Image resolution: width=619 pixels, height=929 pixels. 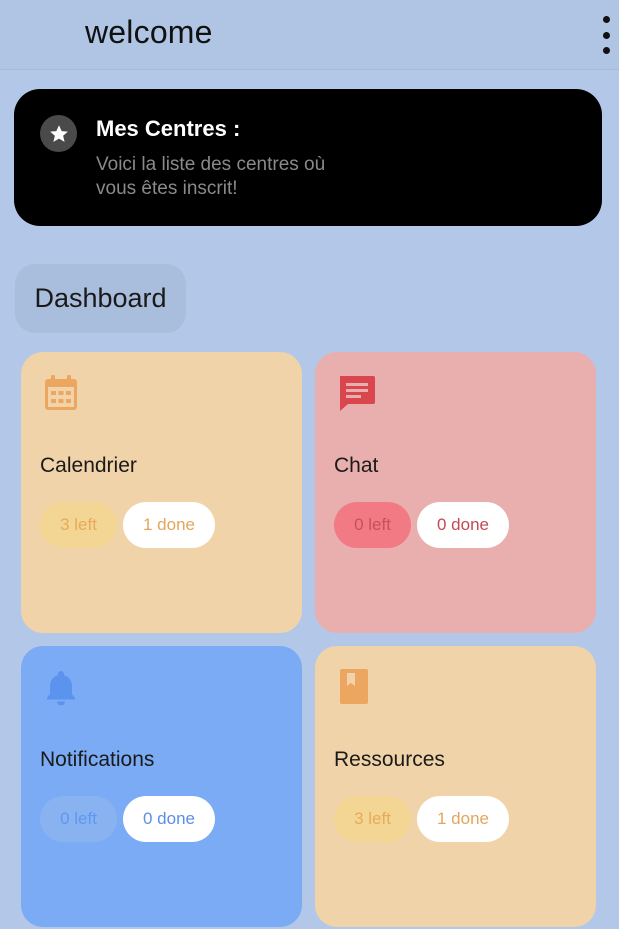 What do you see at coordinates (389, 759) in the screenshot?
I see `card-title: Ressources` at bounding box center [389, 759].